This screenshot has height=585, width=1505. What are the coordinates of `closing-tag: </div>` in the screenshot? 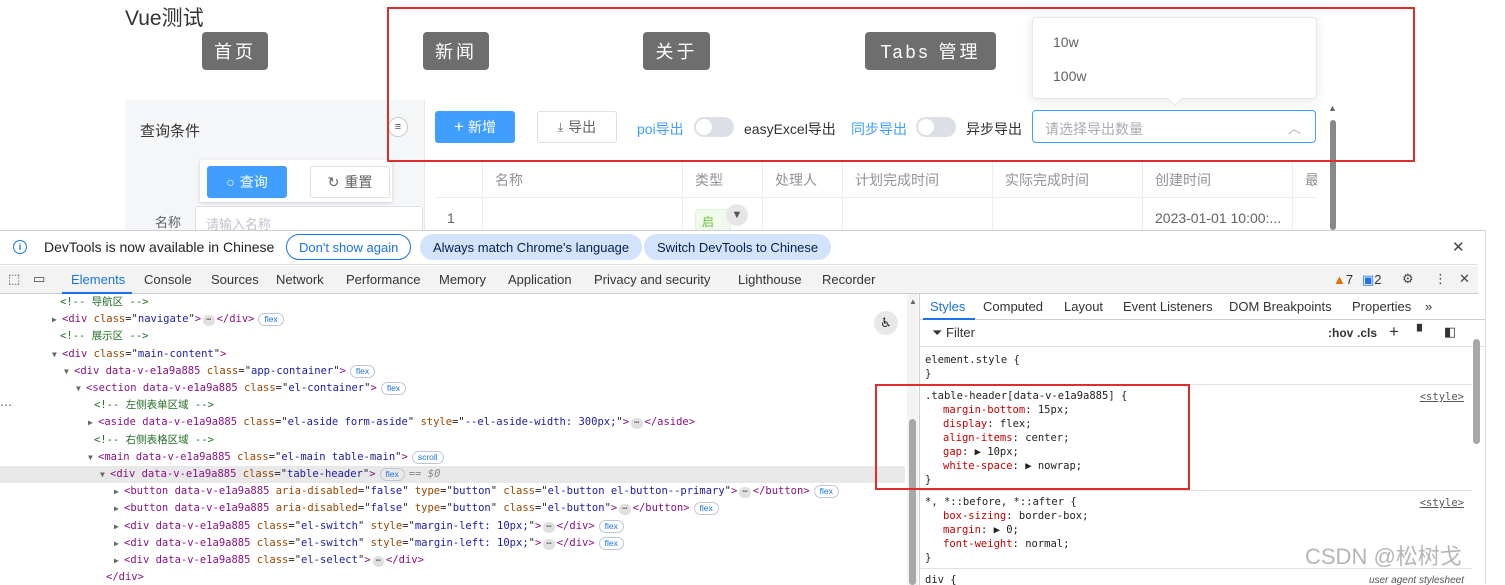 It's located at (125, 577).